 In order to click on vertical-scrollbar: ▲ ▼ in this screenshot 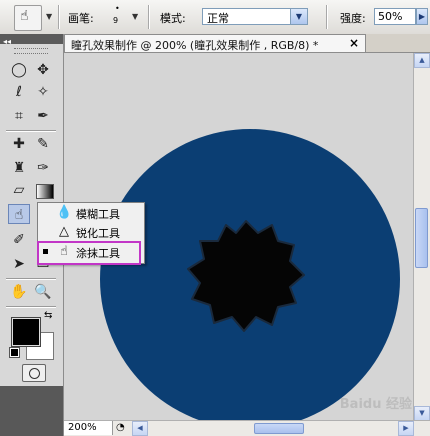, I will do `click(421, 237)`.